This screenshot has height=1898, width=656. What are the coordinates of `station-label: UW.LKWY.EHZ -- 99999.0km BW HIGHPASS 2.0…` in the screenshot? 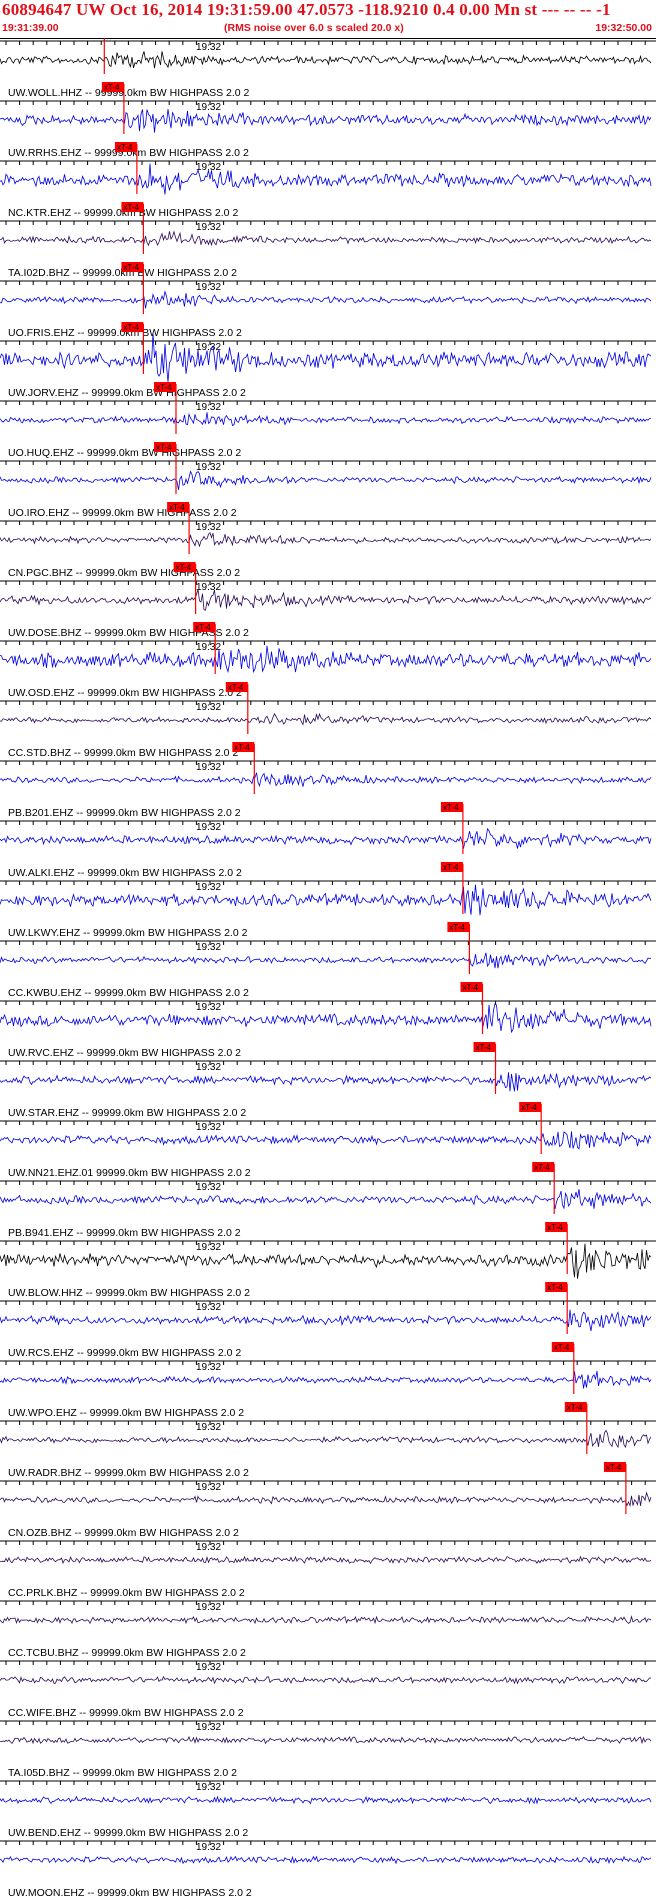 It's located at (128, 933).